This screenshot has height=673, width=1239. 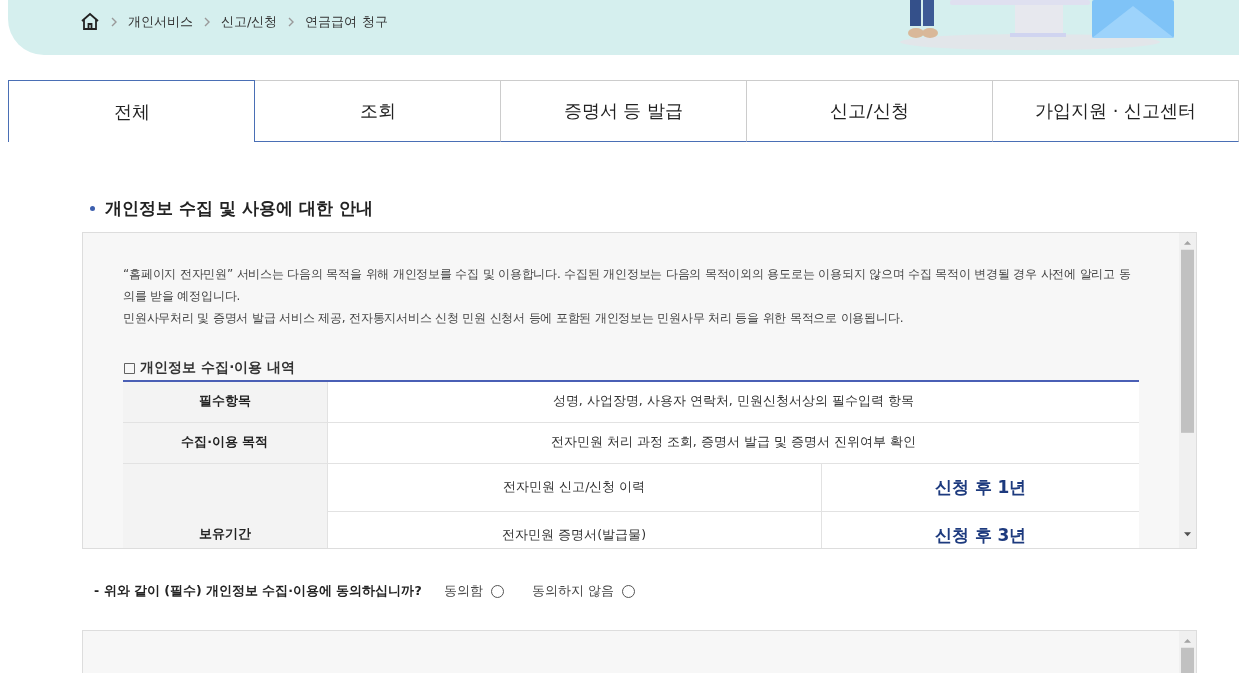 I want to click on tab: 전체, so click(x=131, y=111).